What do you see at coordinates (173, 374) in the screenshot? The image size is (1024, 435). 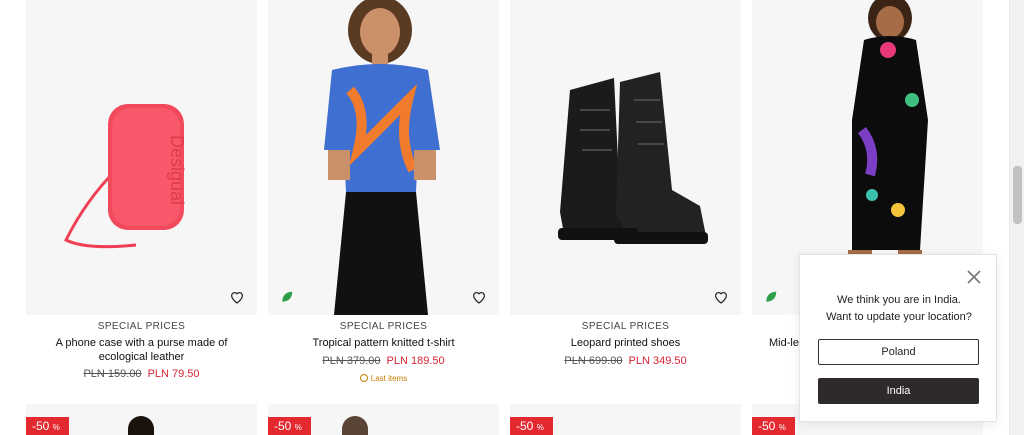 I see `sale-price: PLN 79.50` at bounding box center [173, 374].